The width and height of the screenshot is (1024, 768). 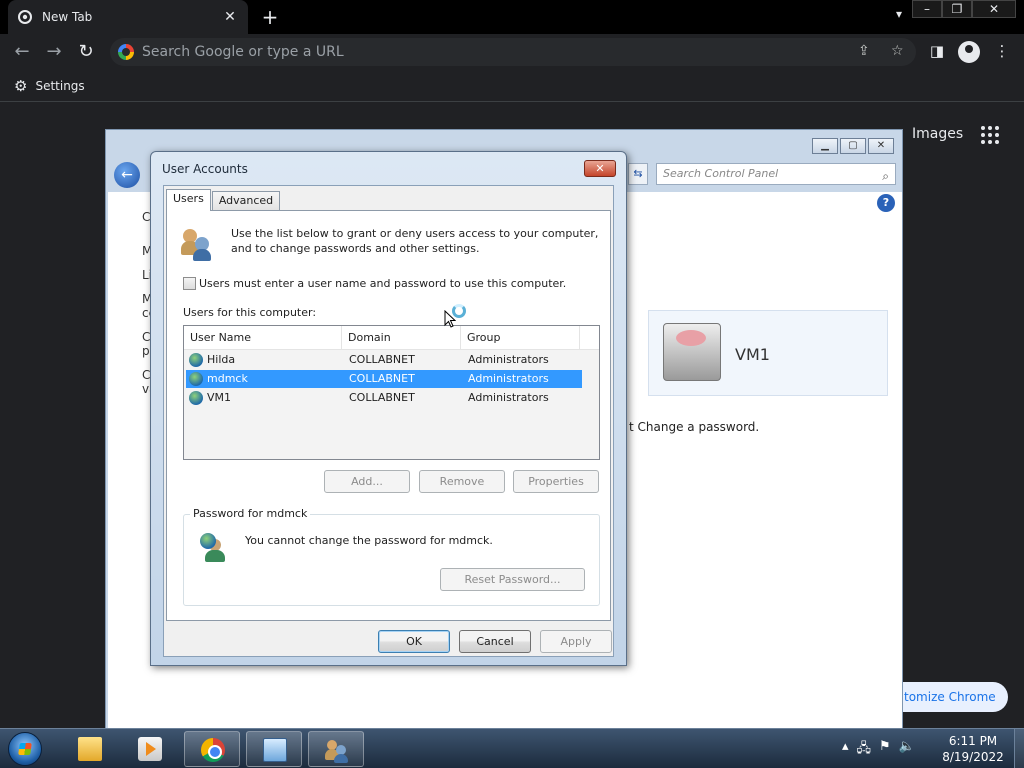 What do you see at coordinates (600, 168) in the screenshot?
I see `dialog-close-icon: ✕` at bounding box center [600, 168].